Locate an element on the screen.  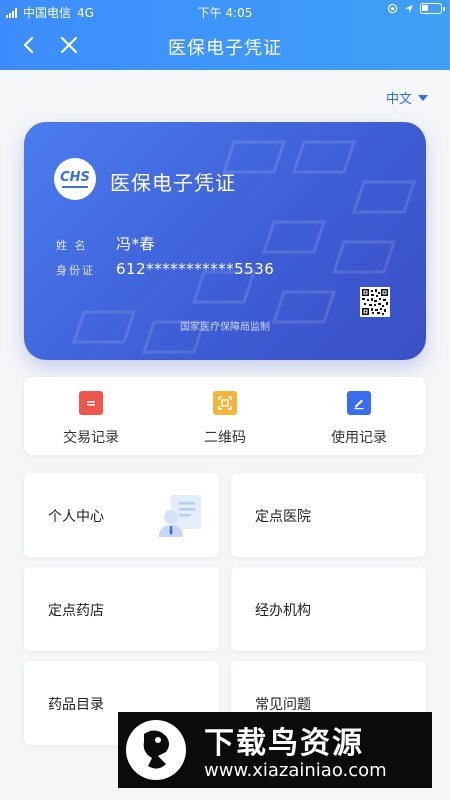
transaction-records-button: 交易记录 is located at coordinates (91, 416).